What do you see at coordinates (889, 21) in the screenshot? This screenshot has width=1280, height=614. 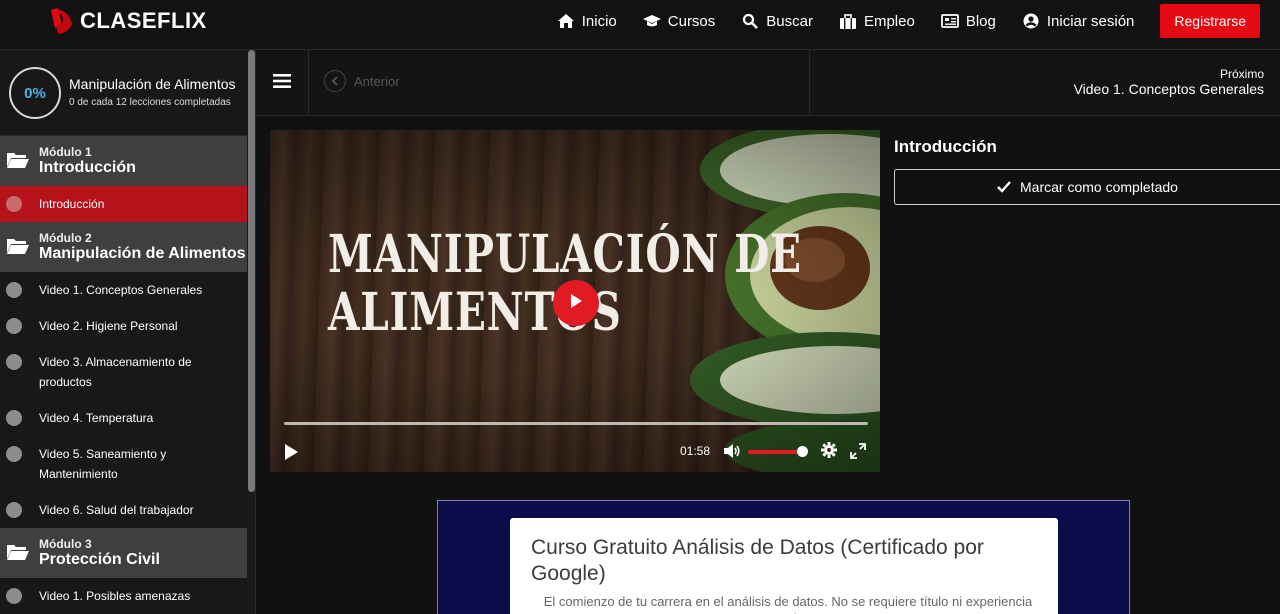 I see `nav-label: Empleo` at bounding box center [889, 21].